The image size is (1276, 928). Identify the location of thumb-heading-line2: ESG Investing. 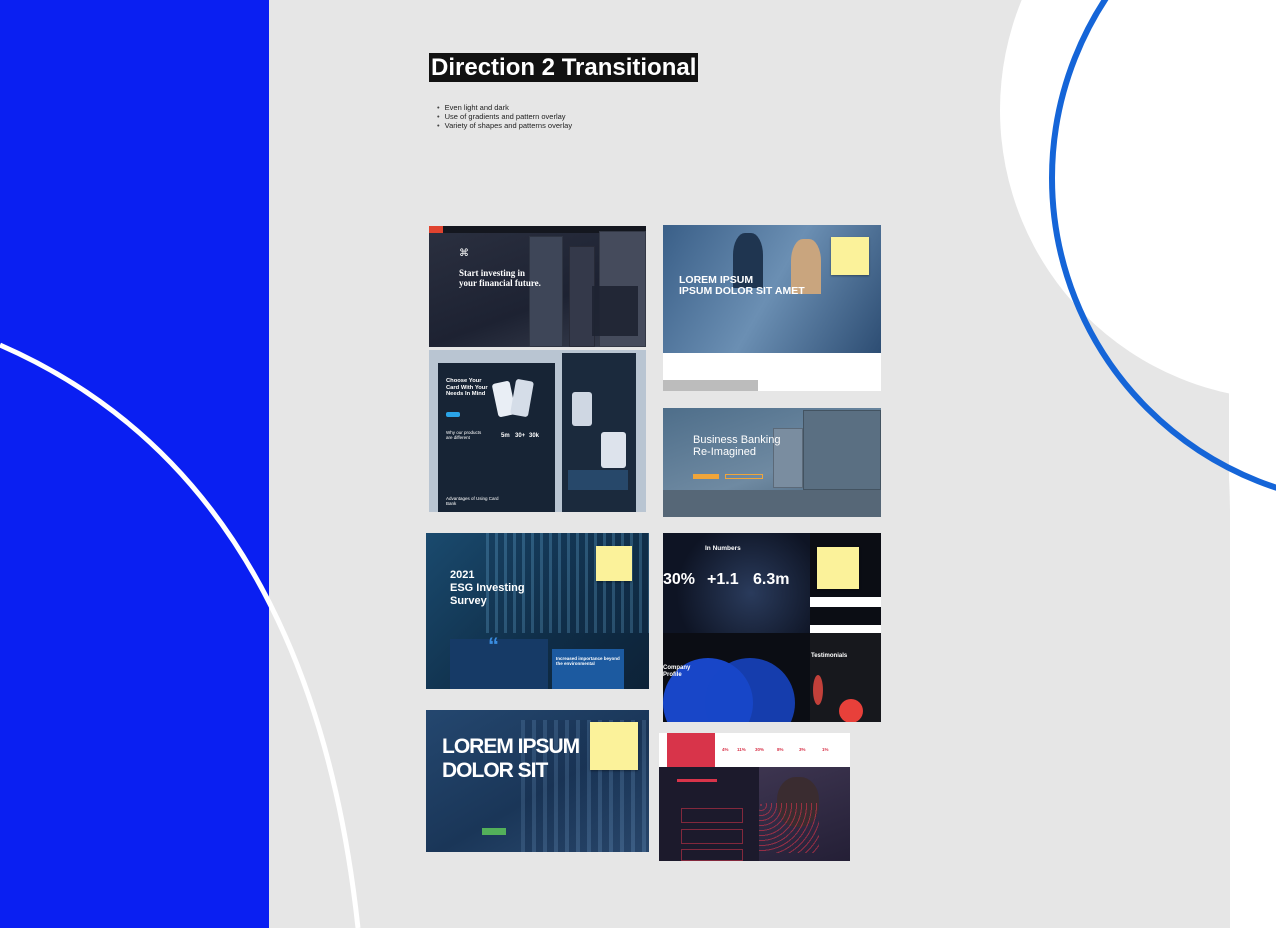
(487, 588).